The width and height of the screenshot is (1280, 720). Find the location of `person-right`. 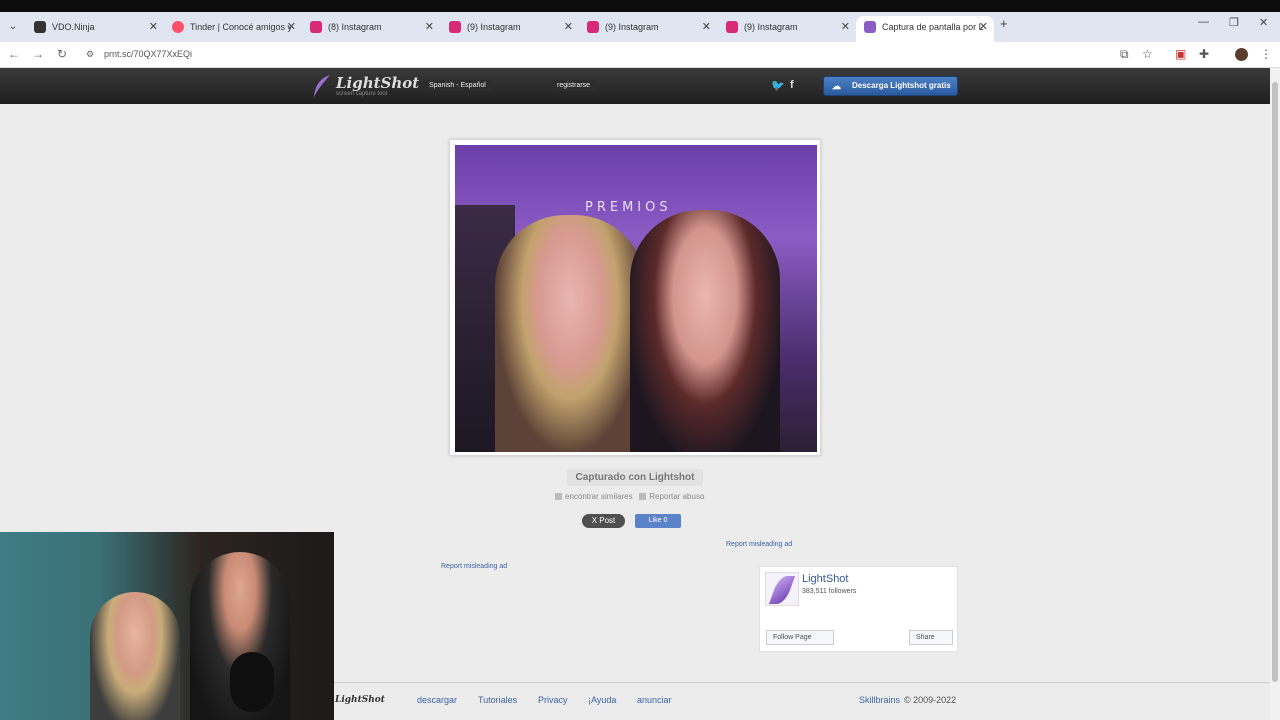

person-right is located at coordinates (705, 331).